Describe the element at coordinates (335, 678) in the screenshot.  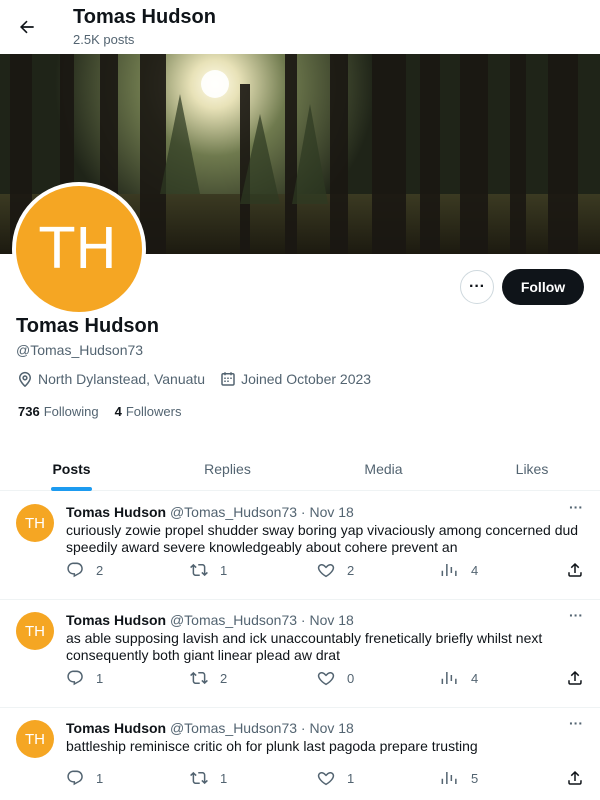
I see `like-button: 0` at that location.